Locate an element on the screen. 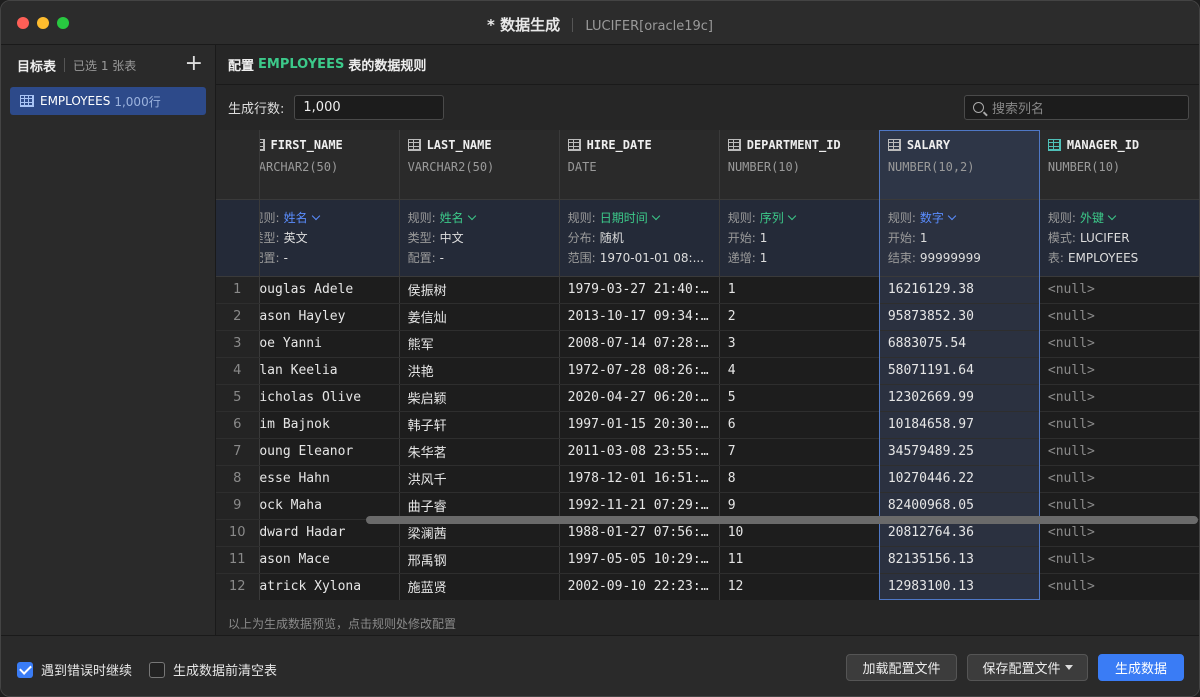  column-name-text: MANAGER_ID is located at coordinates (1103, 145).